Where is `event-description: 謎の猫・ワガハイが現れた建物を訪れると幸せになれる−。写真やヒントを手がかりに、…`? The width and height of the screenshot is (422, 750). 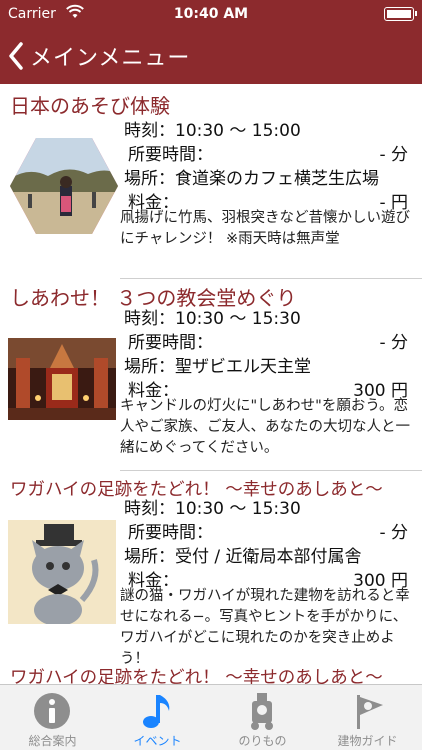
event-description: 謎の猫・ワガハイが現れた建物を訪れると幸せになれる−。写真やヒントを手がかりに、… is located at coordinates (265, 627).